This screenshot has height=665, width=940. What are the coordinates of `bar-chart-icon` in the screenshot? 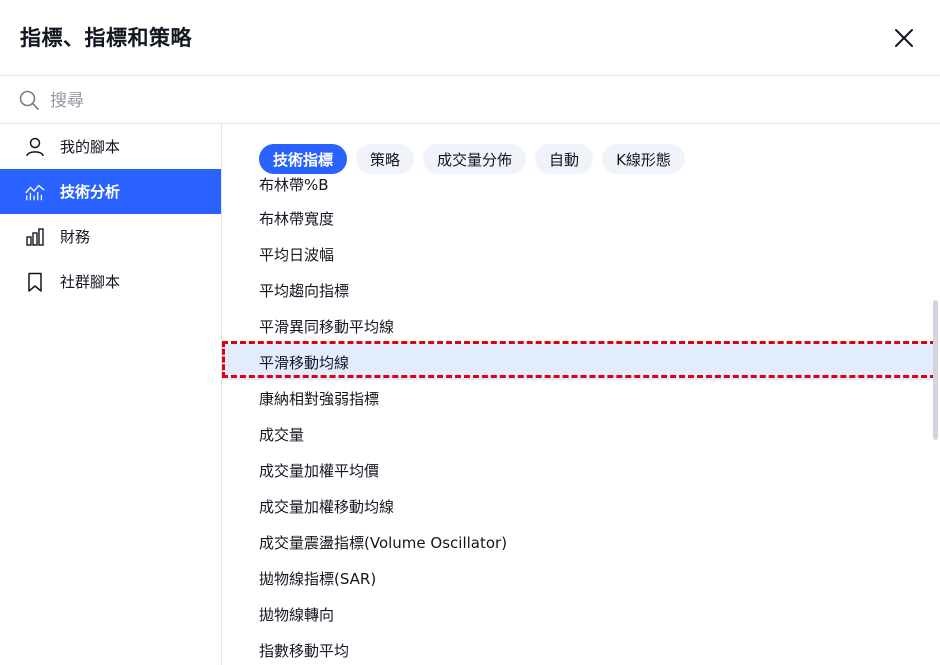 It's located at (35, 237).